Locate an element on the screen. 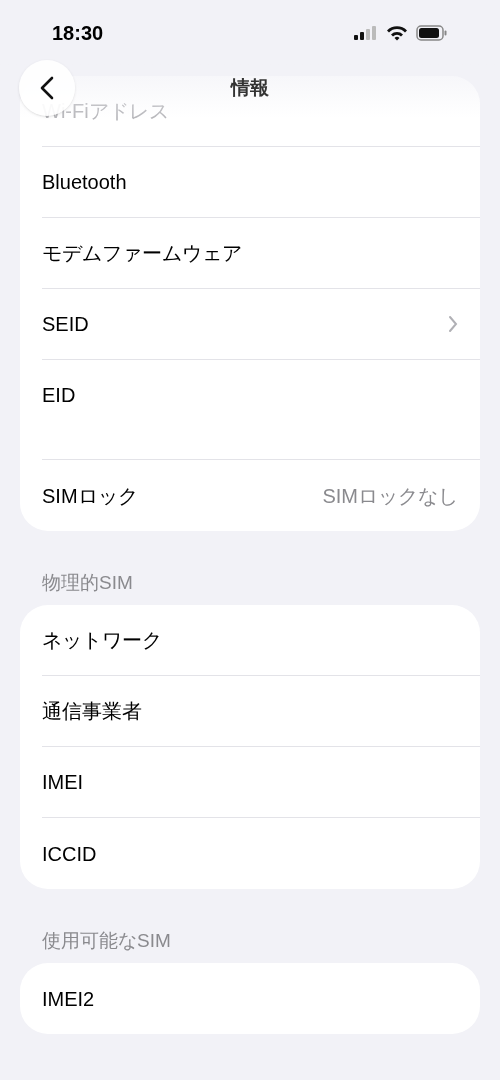 The height and width of the screenshot is (1080, 500). row-label: IMEI2 is located at coordinates (68, 999).